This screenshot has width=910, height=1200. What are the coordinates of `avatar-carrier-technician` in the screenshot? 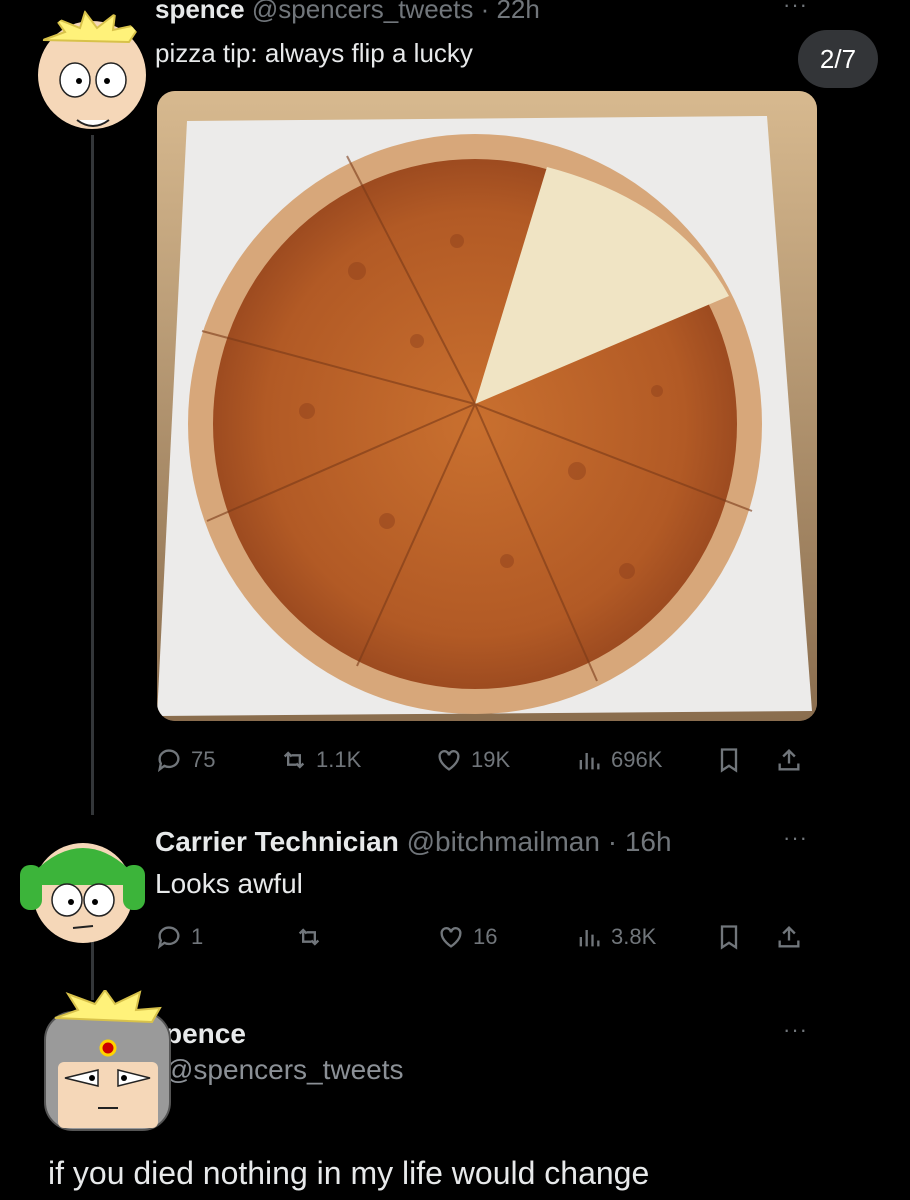 It's located at (82, 885).